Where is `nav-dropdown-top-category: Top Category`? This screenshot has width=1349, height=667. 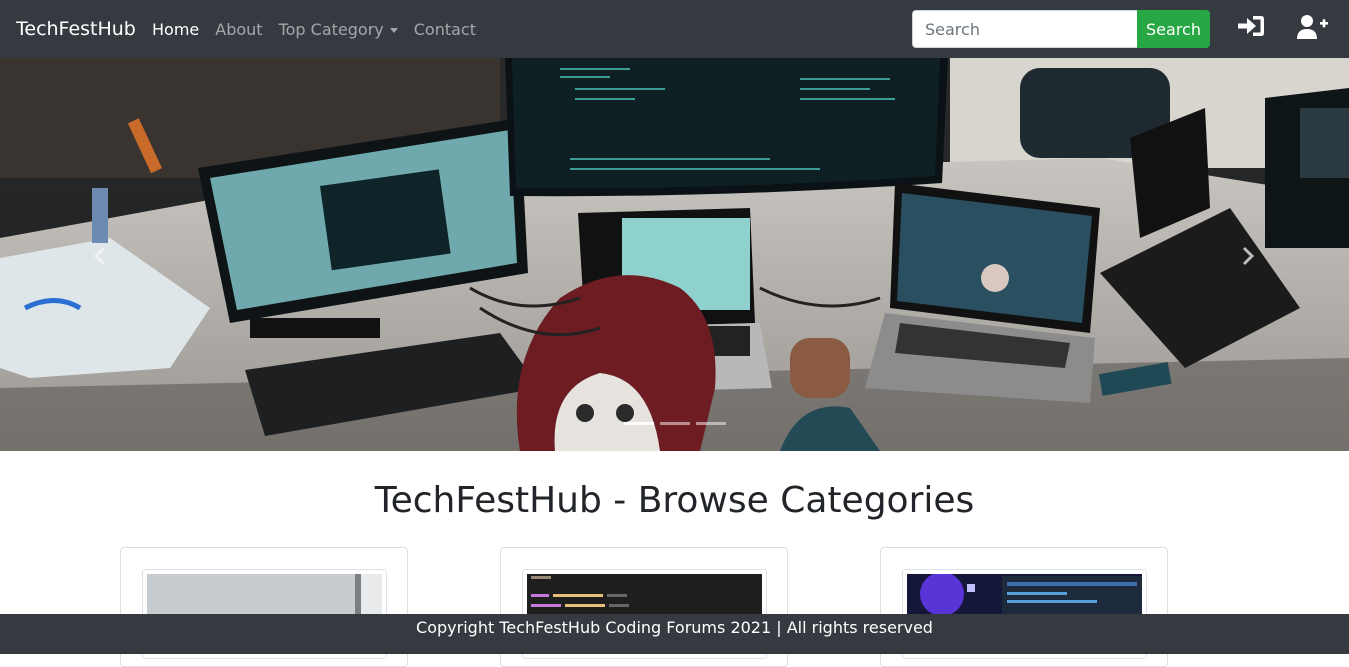 nav-dropdown-top-category: Top Category is located at coordinates (338, 30).